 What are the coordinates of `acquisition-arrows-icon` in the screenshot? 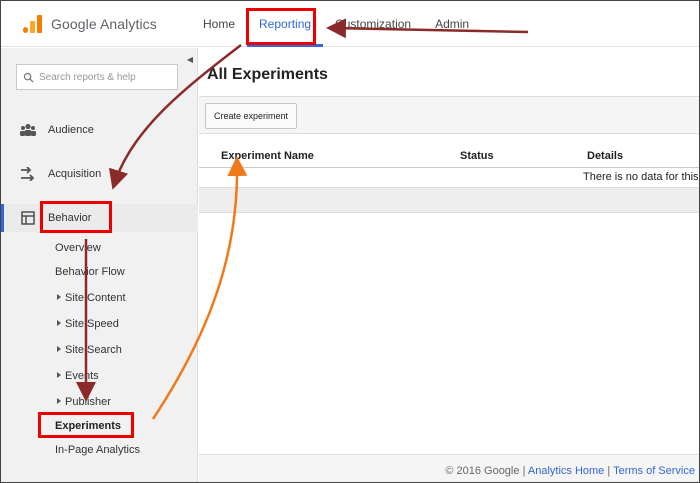 It's located at (28, 174).